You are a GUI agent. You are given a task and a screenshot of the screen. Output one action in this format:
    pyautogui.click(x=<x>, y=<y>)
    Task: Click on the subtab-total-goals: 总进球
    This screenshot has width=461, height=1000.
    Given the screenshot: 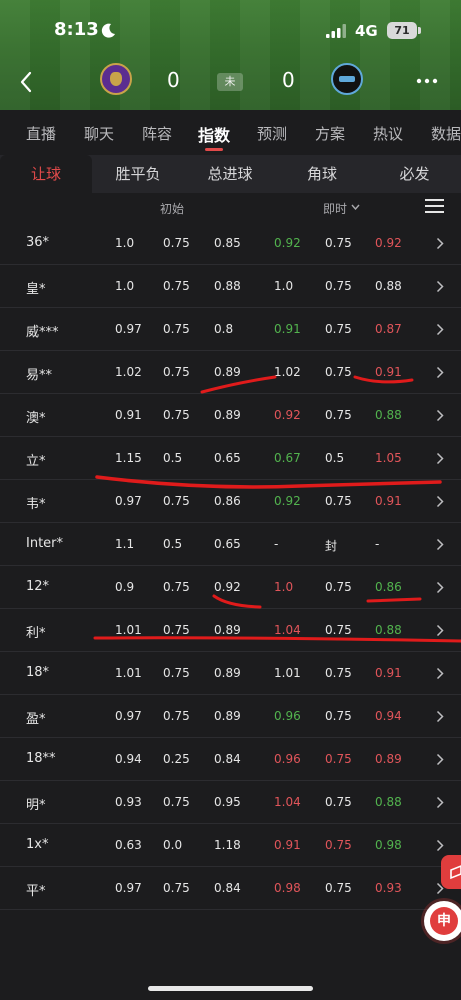 What is the action you would take?
    pyautogui.click(x=230, y=174)
    